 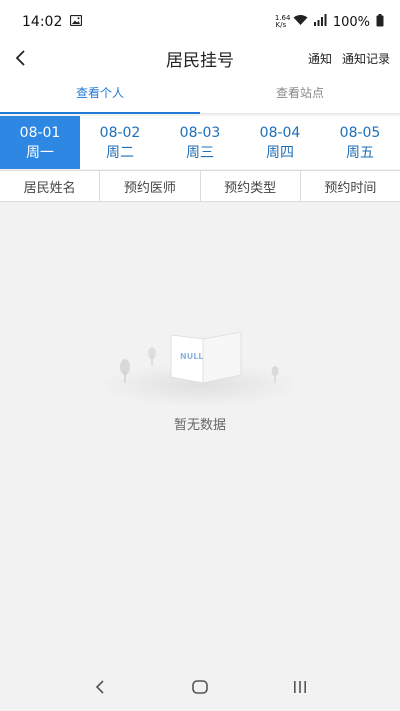 I want to click on recents-icon, so click(x=300, y=687).